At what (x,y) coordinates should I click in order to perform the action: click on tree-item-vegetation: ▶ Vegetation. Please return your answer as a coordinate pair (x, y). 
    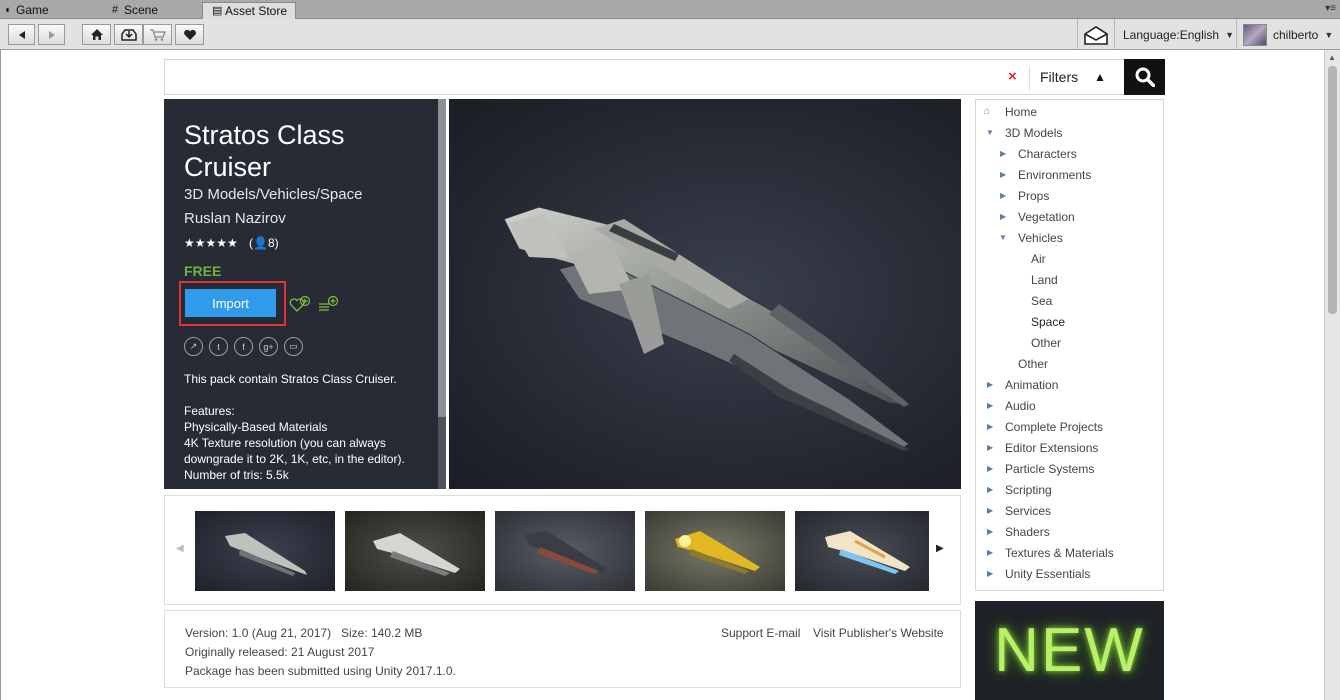
    Looking at the image, I should click on (1036, 217).